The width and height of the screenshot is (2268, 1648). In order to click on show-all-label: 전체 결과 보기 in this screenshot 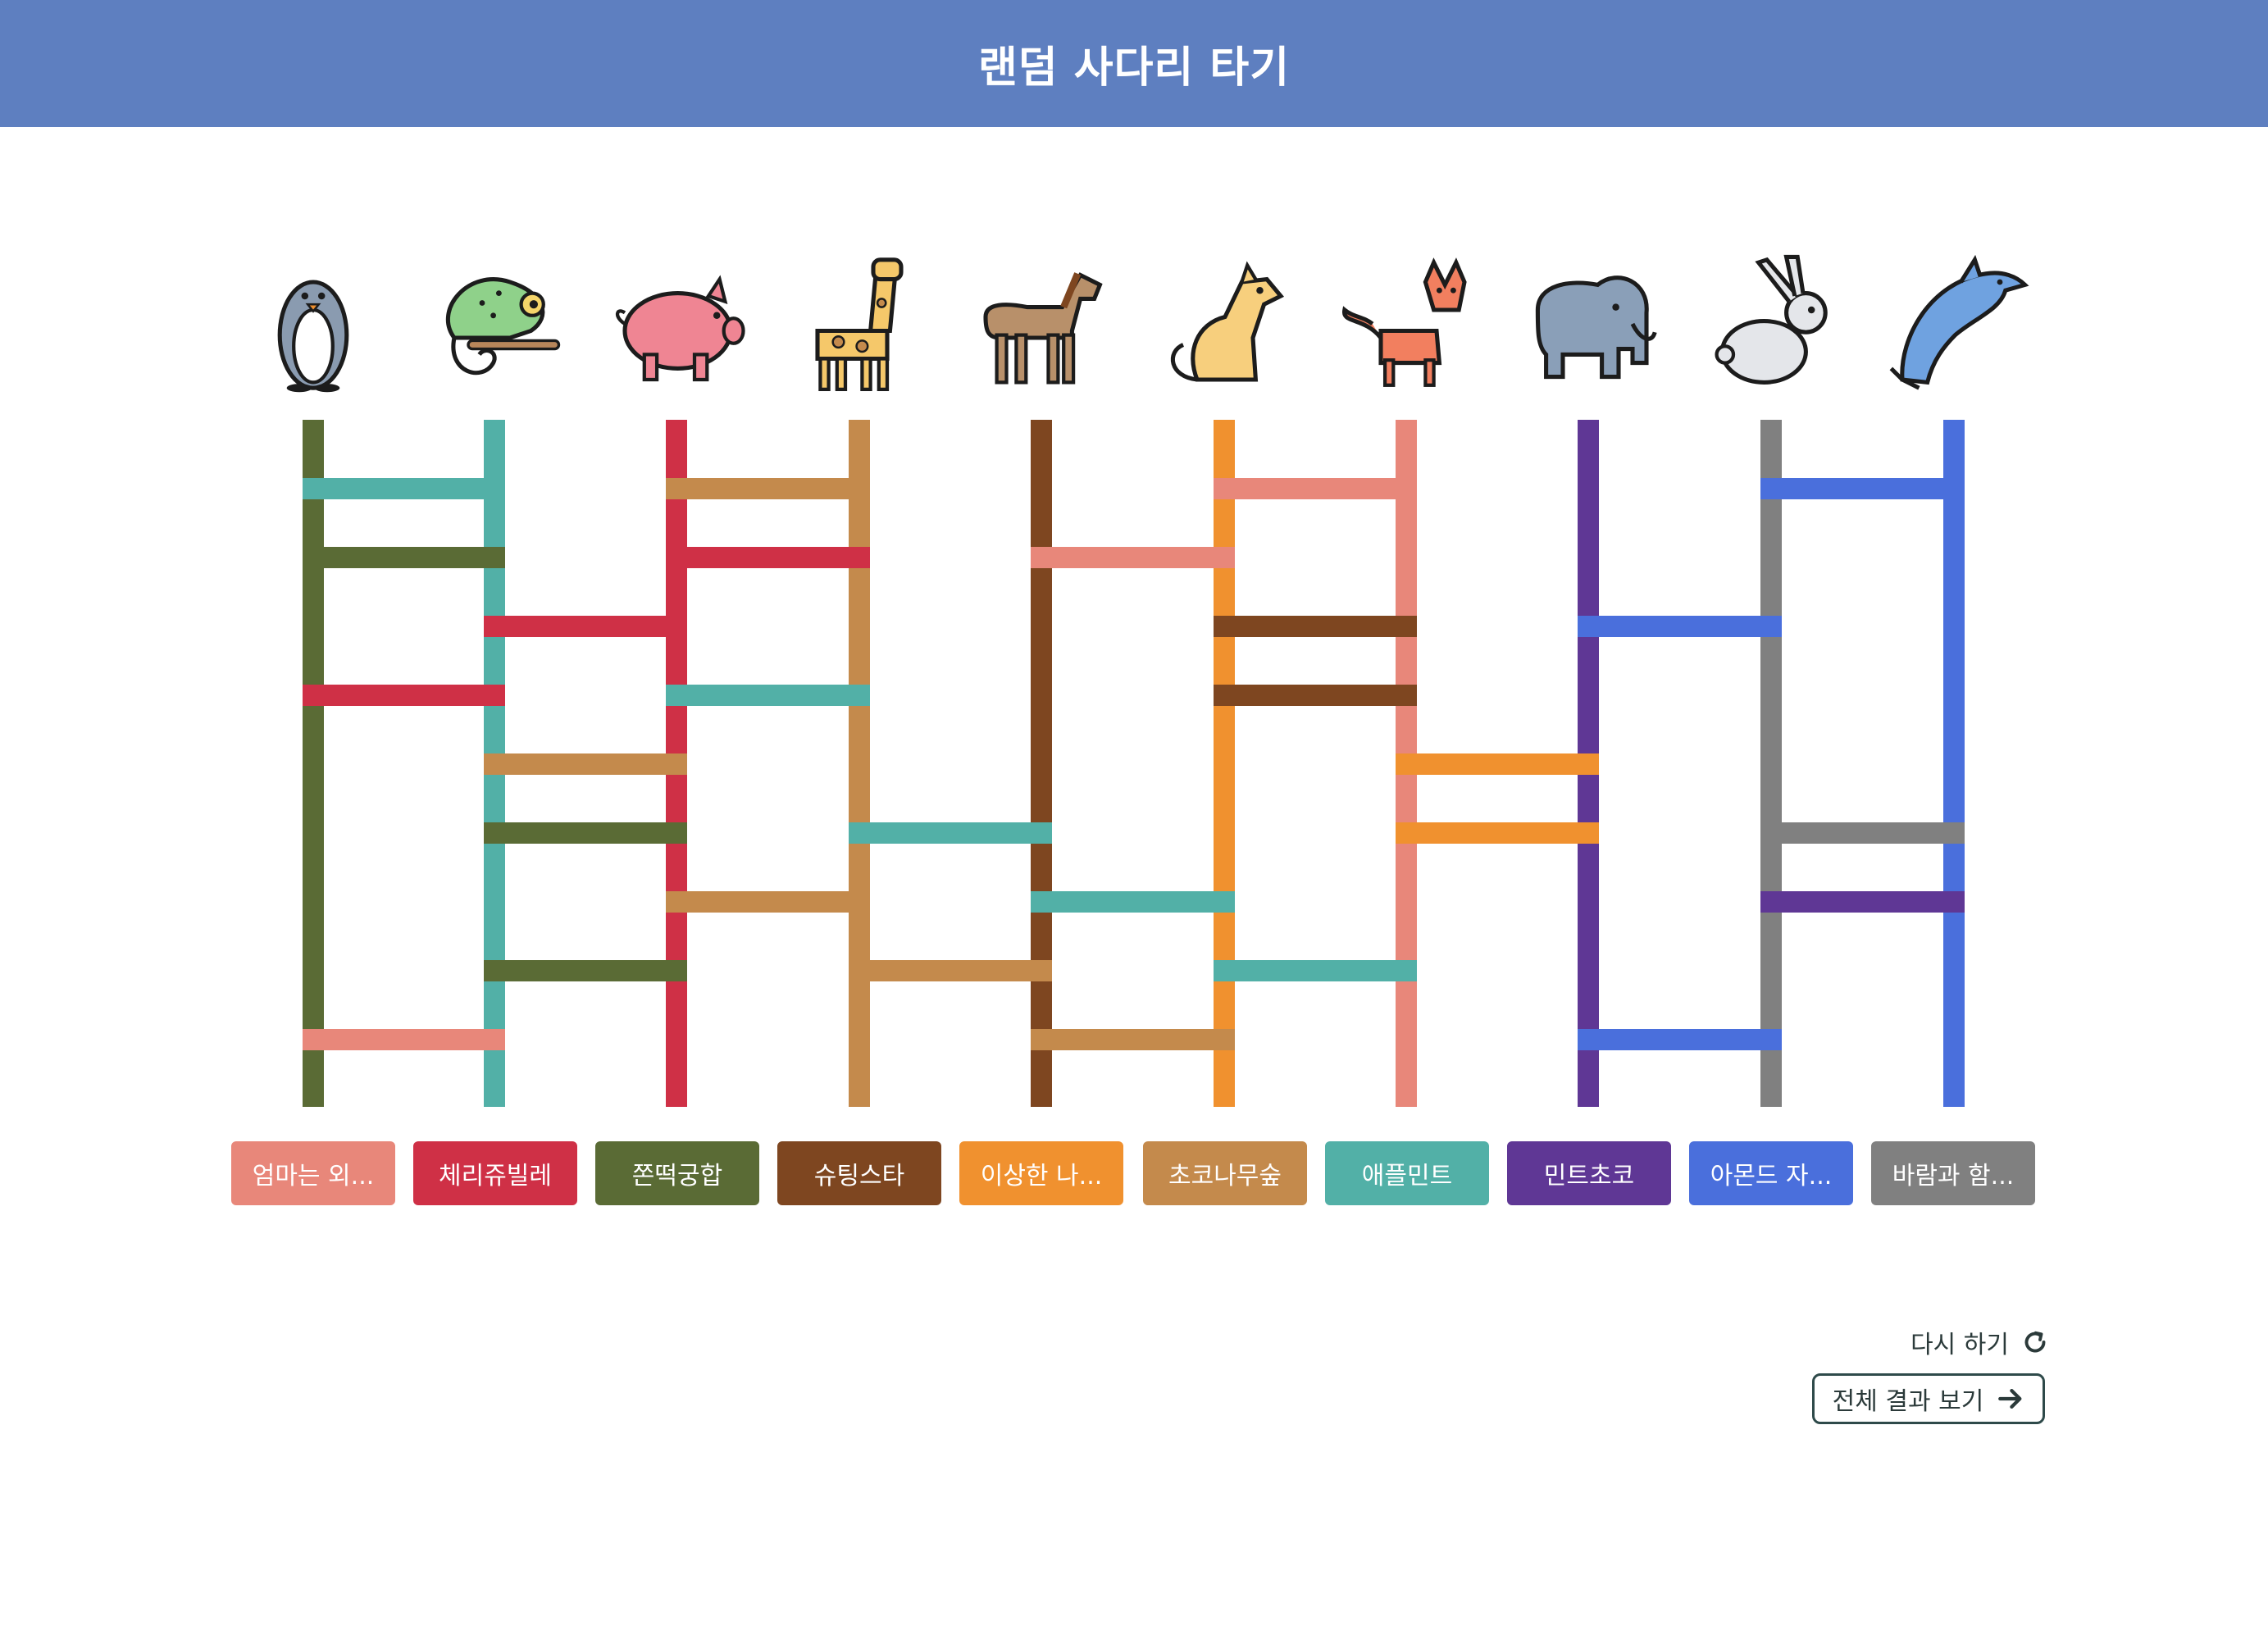, I will do `click(1908, 1401)`.